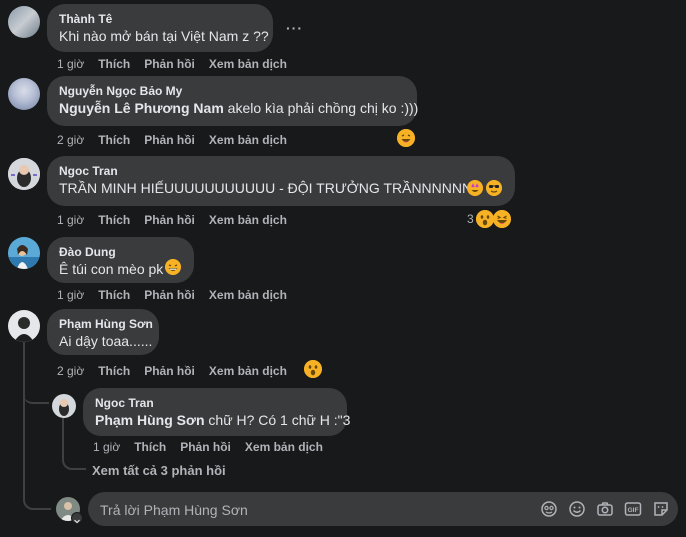 Image resolution: width=686 pixels, height=537 pixels. Describe the element at coordinates (24, 326) in the screenshot. I see `avatar-pham-hung-son` at that location.